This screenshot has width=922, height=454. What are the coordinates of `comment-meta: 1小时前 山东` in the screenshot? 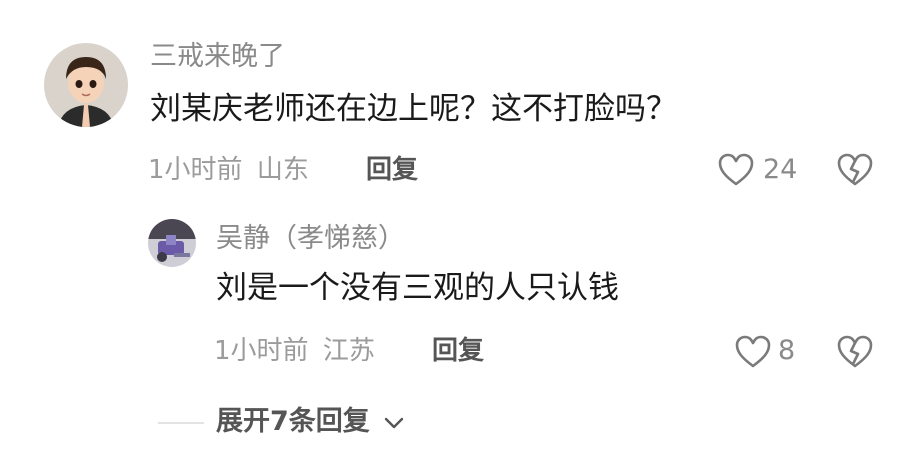 It's located at (228, 170).